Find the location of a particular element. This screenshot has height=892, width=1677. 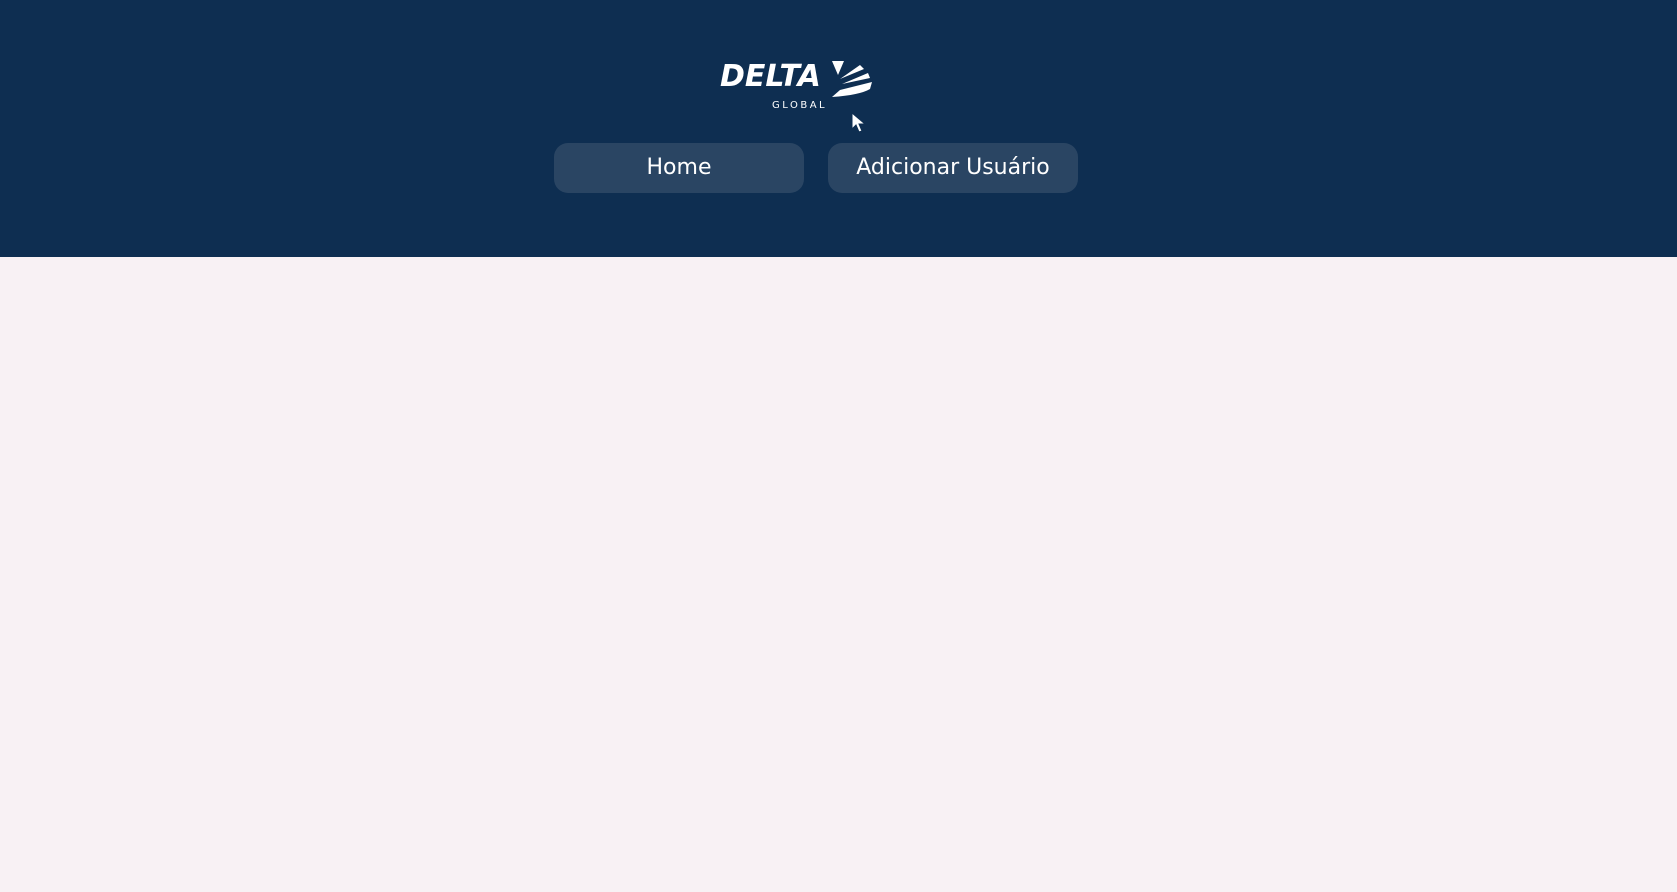

logo-subtitle: GLOBAL is located at coordinates (800, 105).